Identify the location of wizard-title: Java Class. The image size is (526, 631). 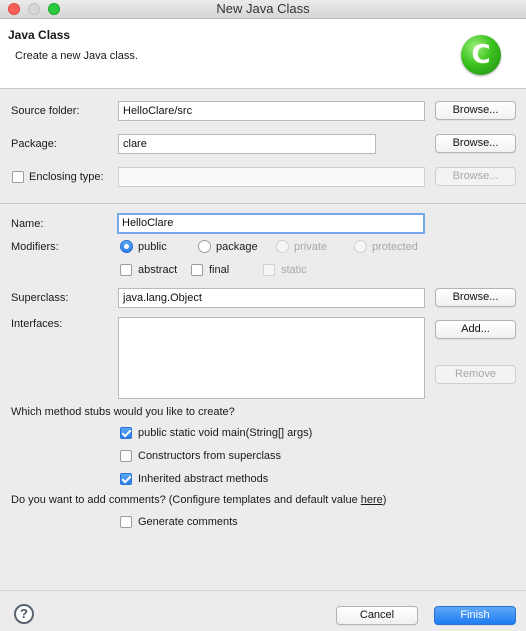
(39, 35).